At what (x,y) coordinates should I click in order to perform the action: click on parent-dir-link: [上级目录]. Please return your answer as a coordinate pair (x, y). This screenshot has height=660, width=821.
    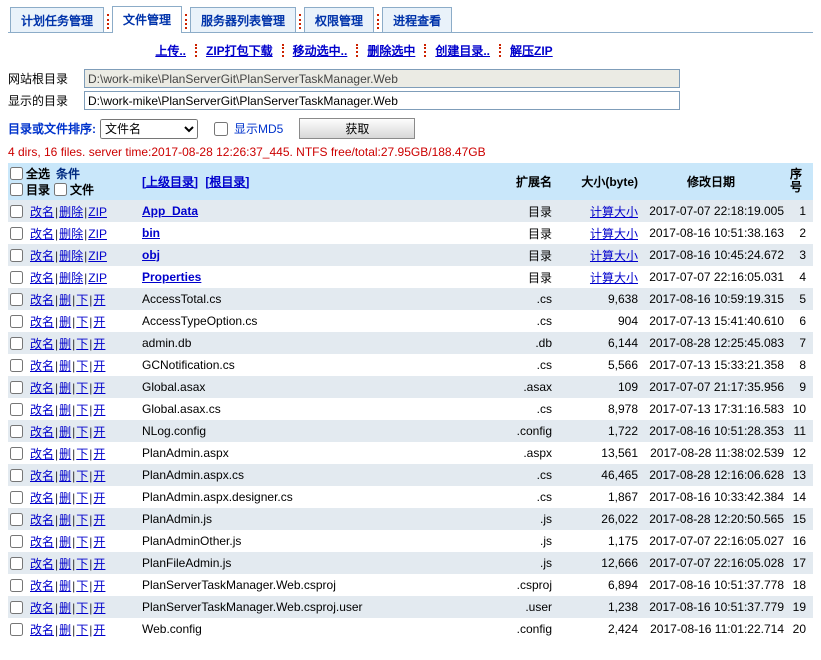
    Looking at the image, I should click on (170, 182).